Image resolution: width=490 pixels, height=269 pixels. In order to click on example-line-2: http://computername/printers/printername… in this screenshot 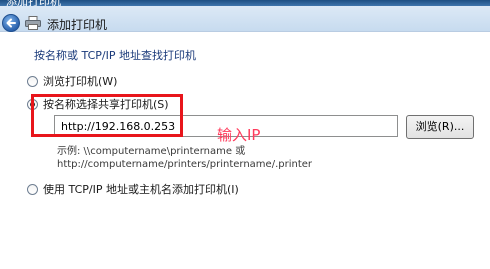, I will do `click(185, 164)`.